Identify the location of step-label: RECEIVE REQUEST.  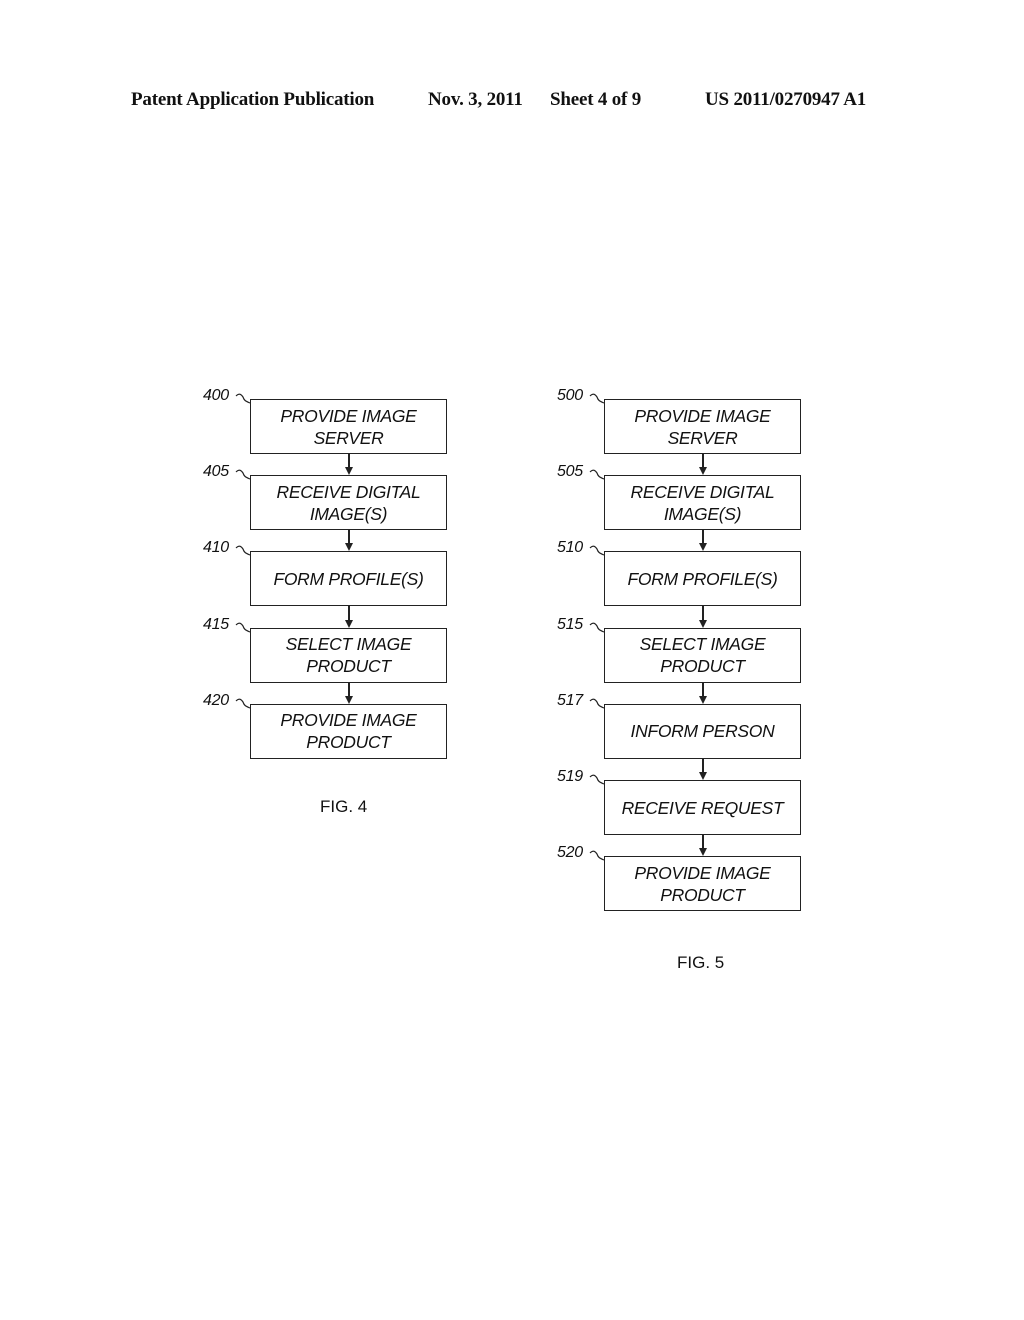
(703, 808).